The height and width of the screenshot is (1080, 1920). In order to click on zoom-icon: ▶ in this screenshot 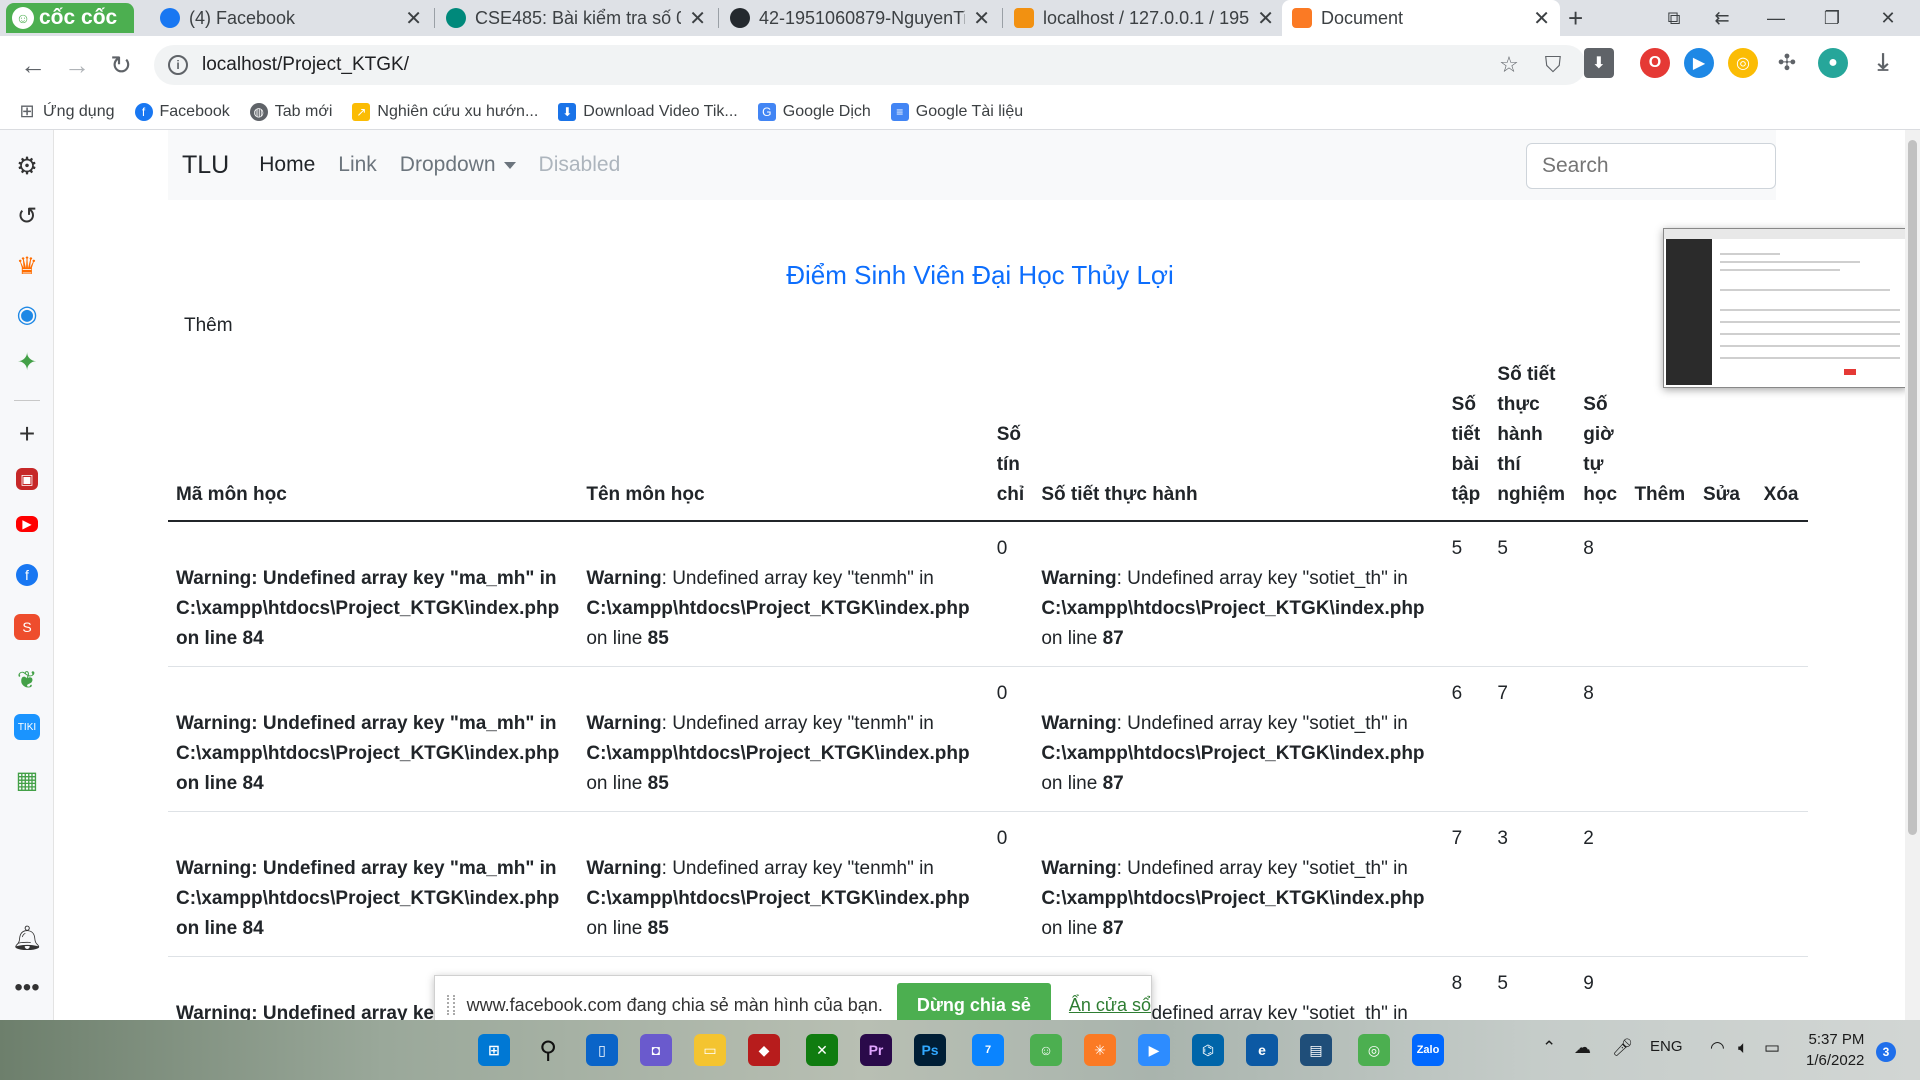, I will do `click(1154, 1050)`.